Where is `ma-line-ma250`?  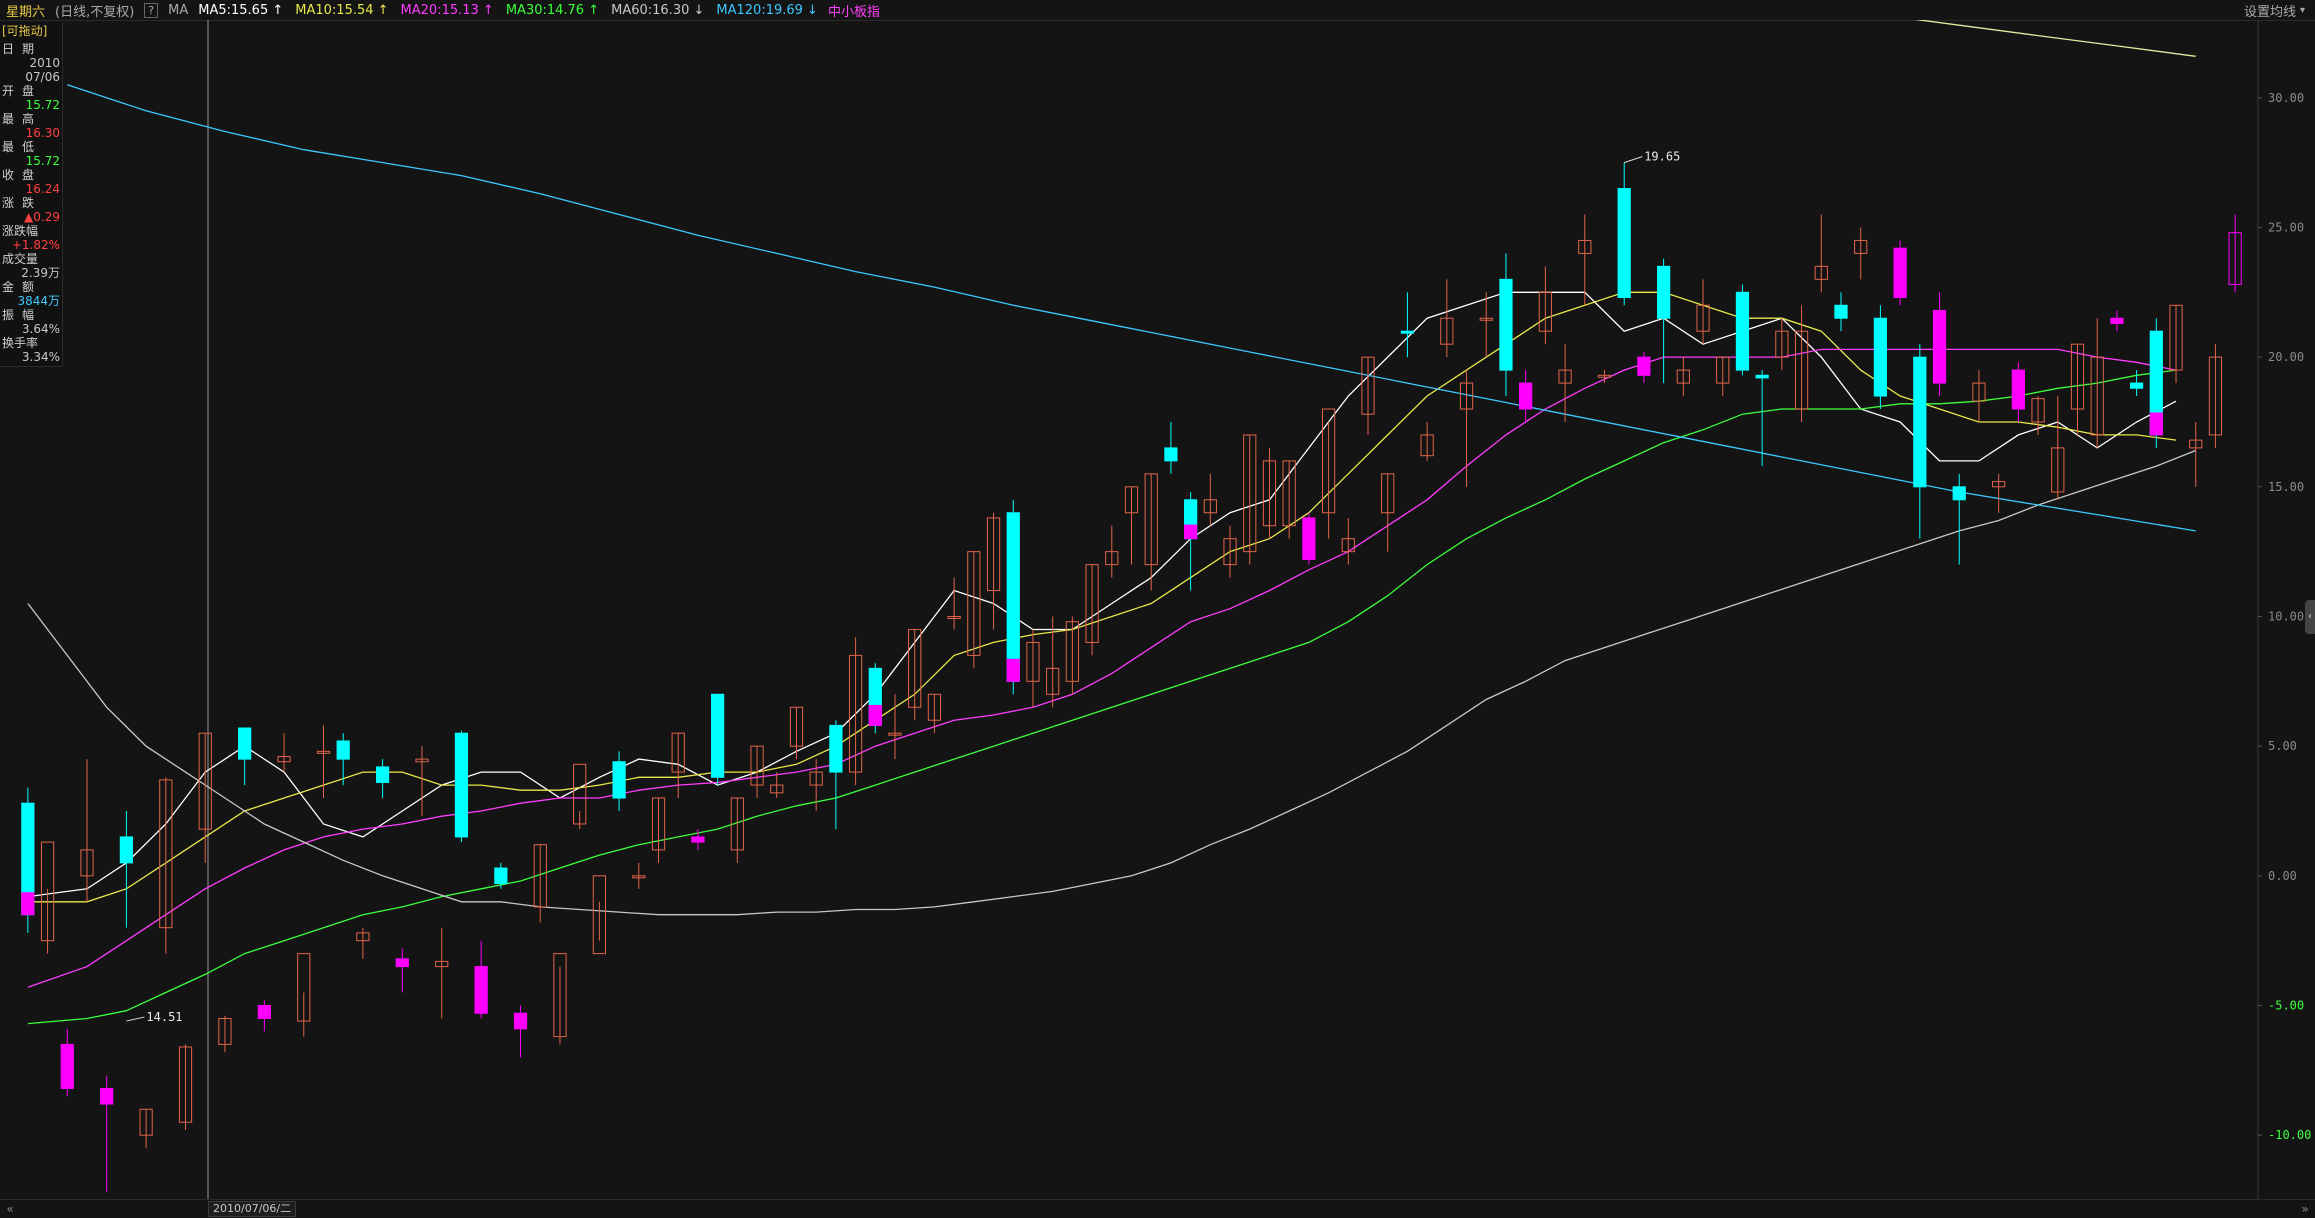 ma-line-ma250 is located at coordinates (2038, 35).